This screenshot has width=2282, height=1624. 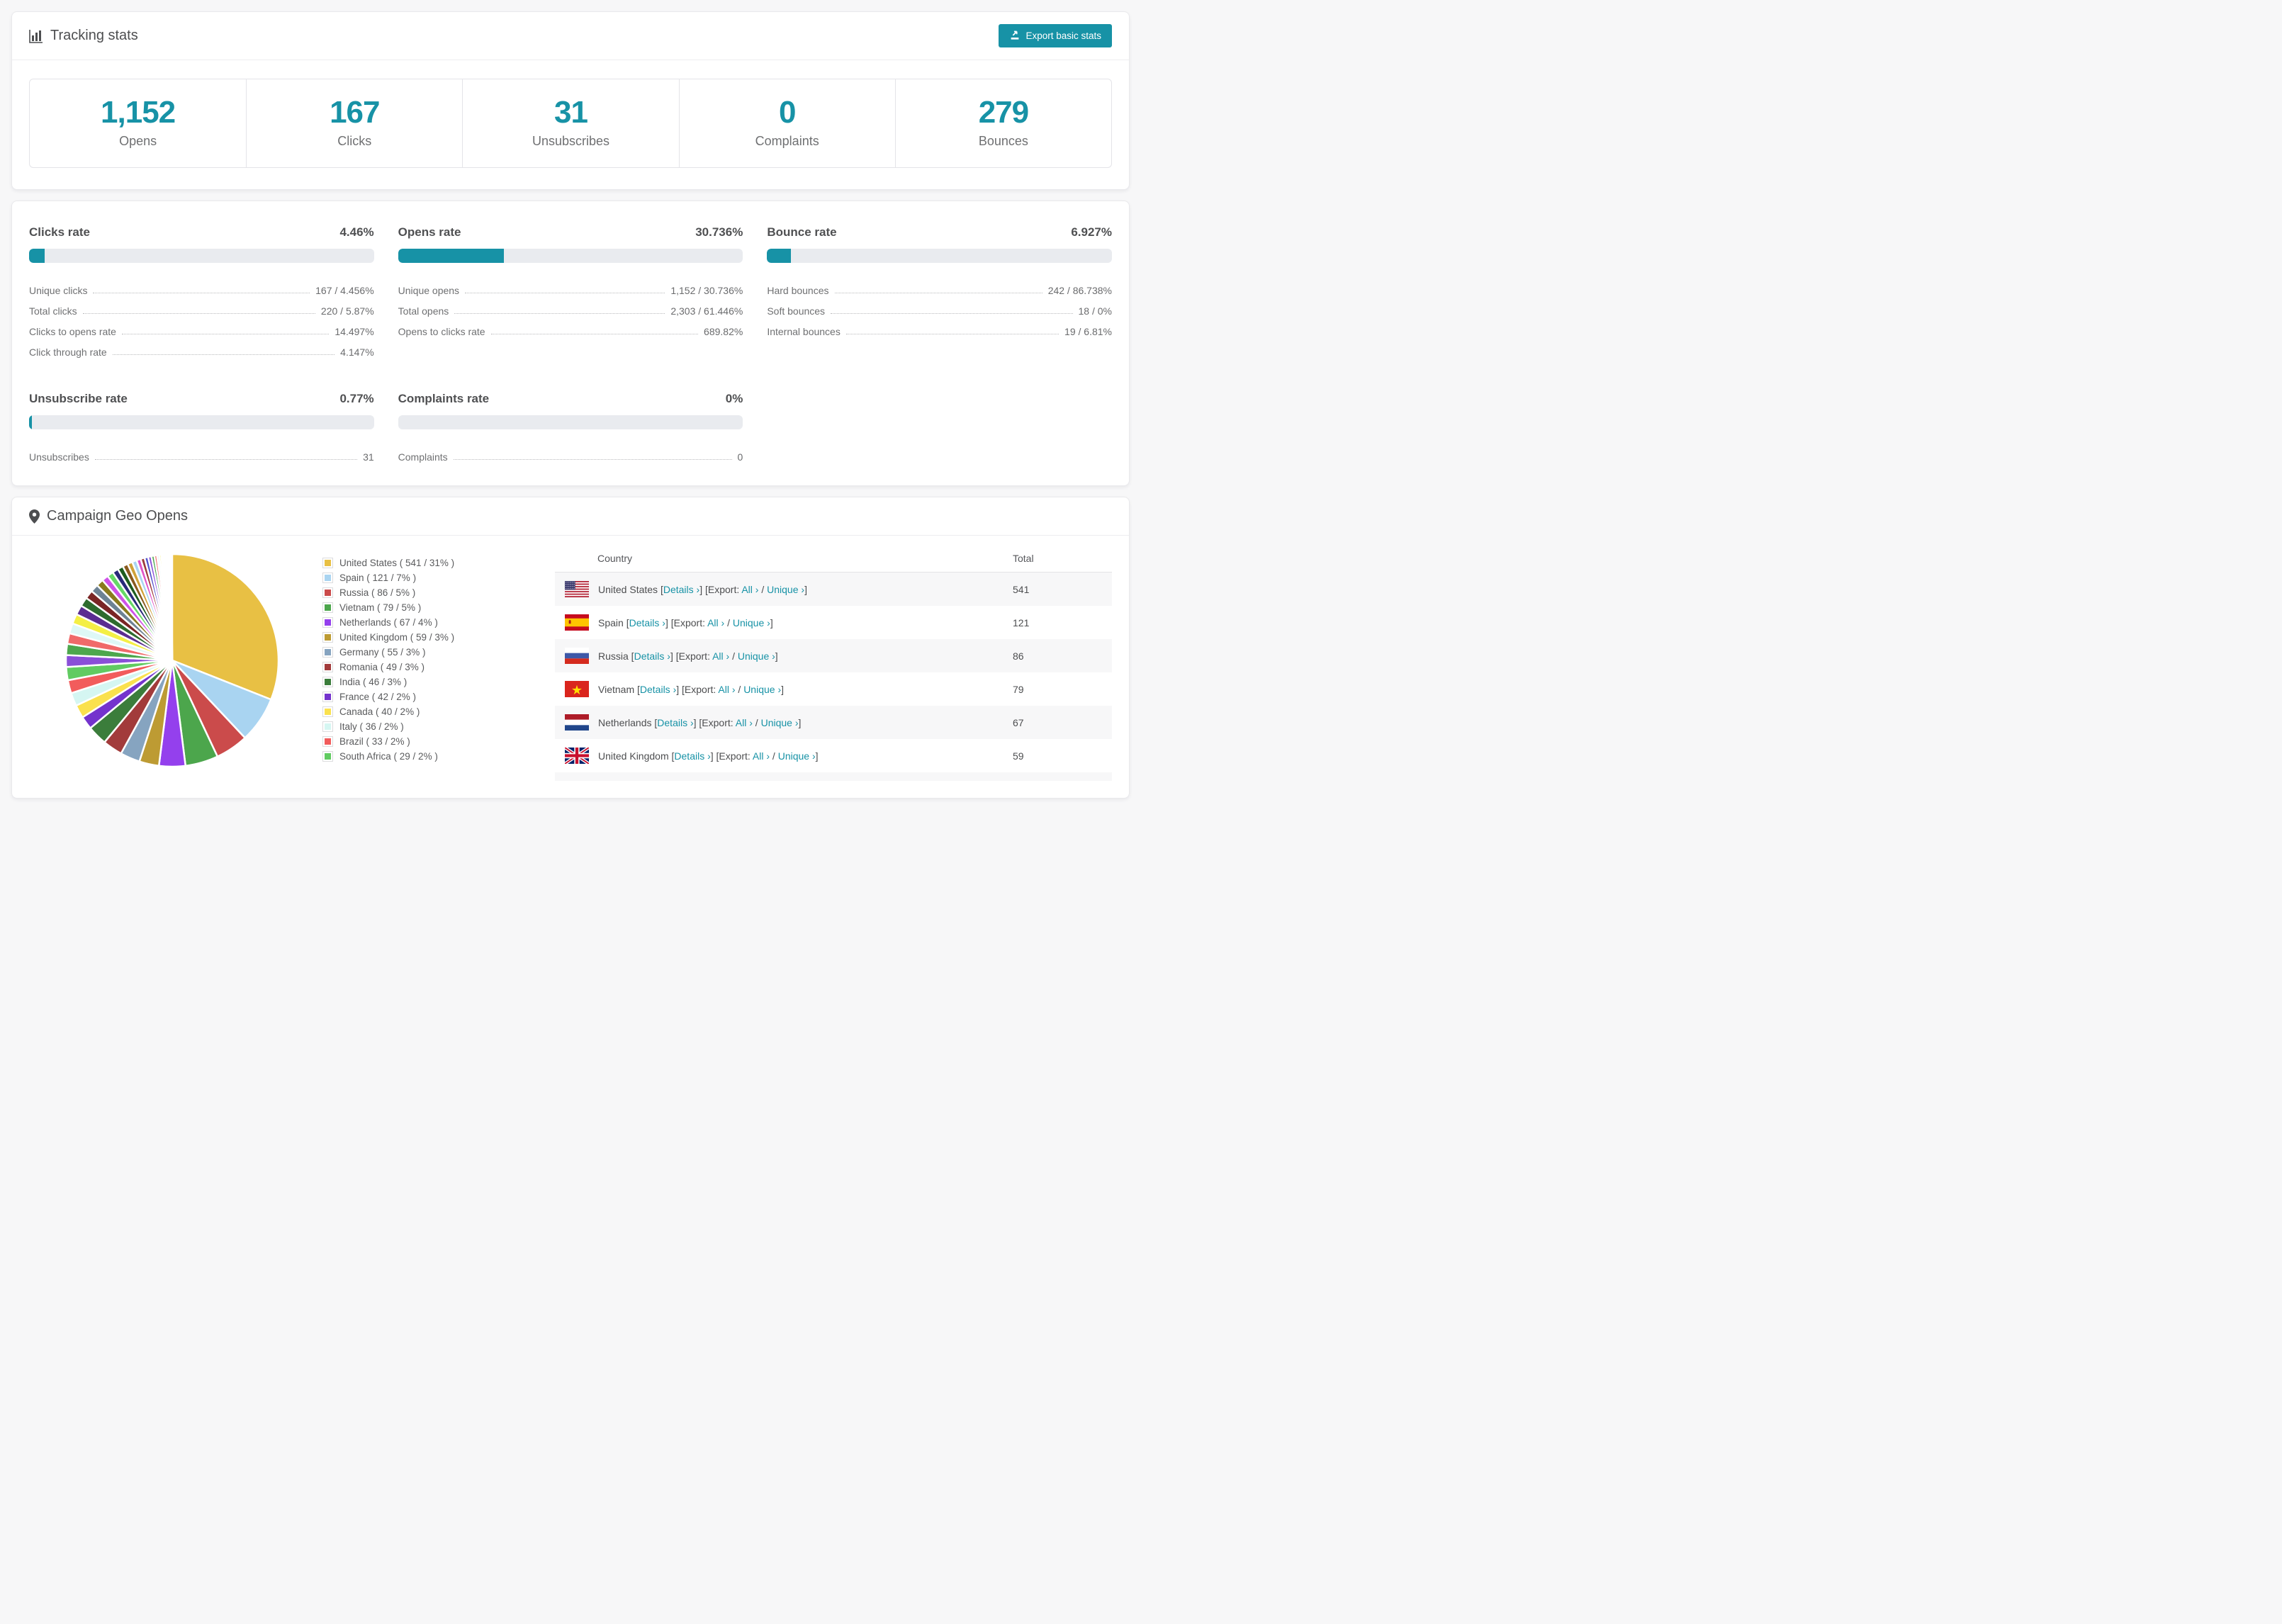 What do you see at coordinates (83, 36) in the screenshot?
I see `tracking-stats-title: Tracking stats` at bounding box center [83, 36].